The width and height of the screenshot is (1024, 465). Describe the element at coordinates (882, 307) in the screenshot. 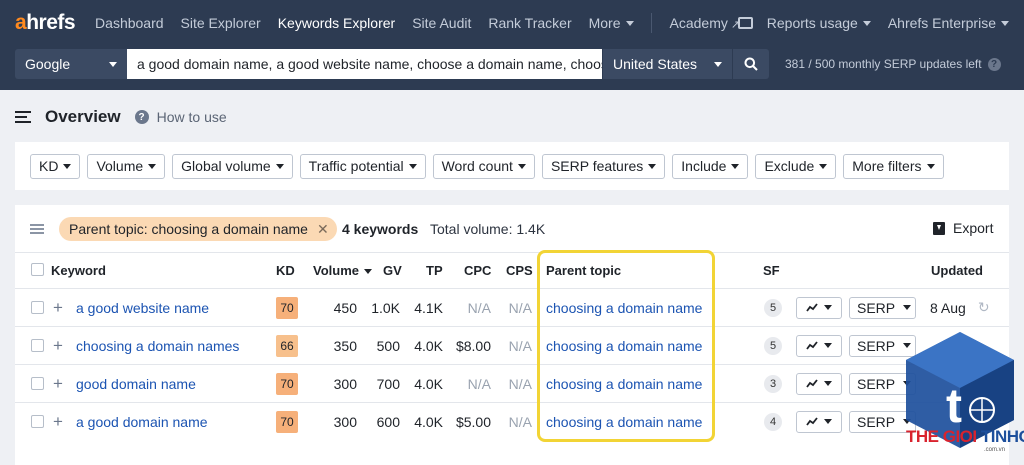

I see `serp-button: SERP` at that location.